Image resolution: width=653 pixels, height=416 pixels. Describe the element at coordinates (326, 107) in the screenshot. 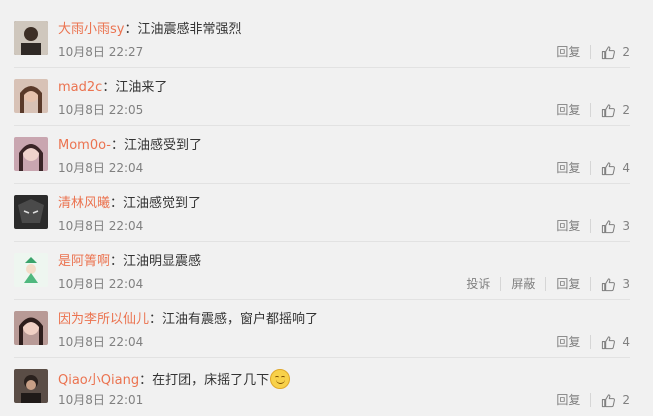

I see `comment-item: mad2c：江油来了 10月8日 22:05 回复 2` at that location.